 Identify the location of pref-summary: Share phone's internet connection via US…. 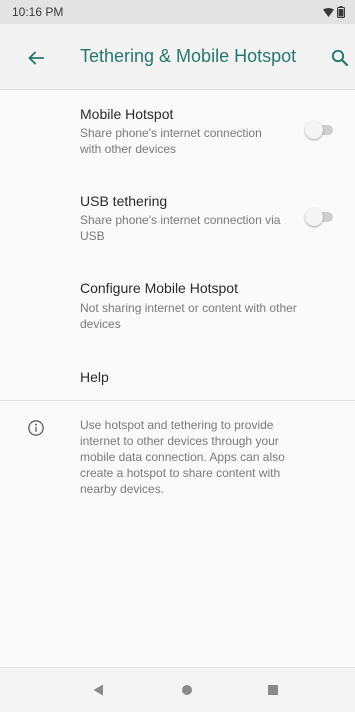
(180, 228).